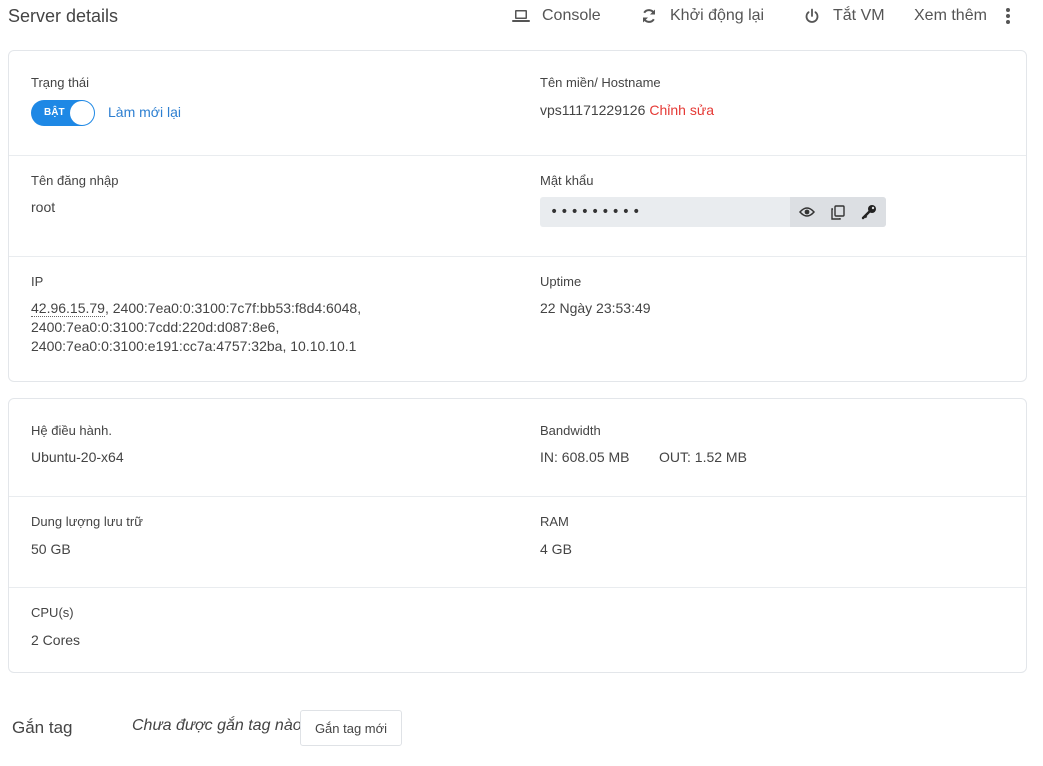 This screenshot has width=1043, height=766. I want to click on shutdown-vm-label: Tắt VM, so click(859, 15).